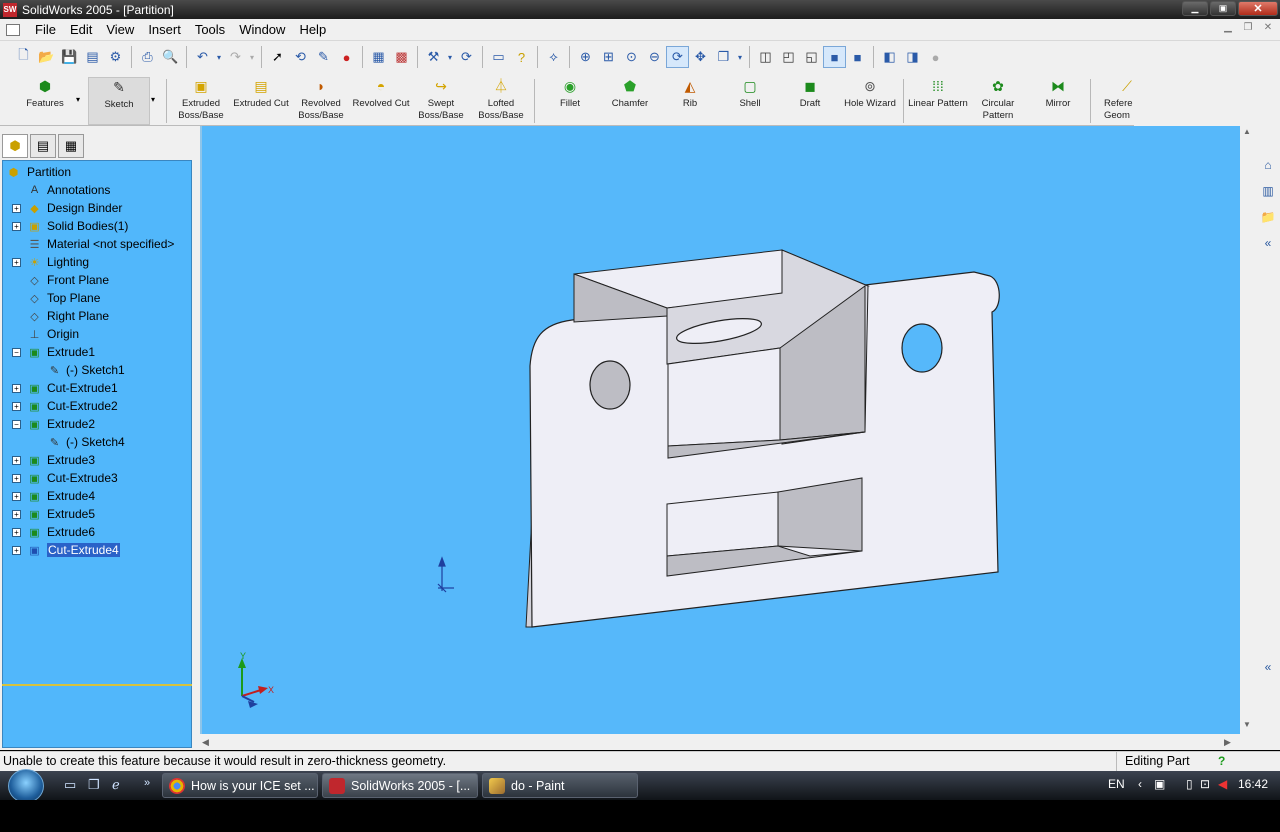 This screenshot has height=832, width=1280. I want to click on select-icon: ➚, so click(277, 57).